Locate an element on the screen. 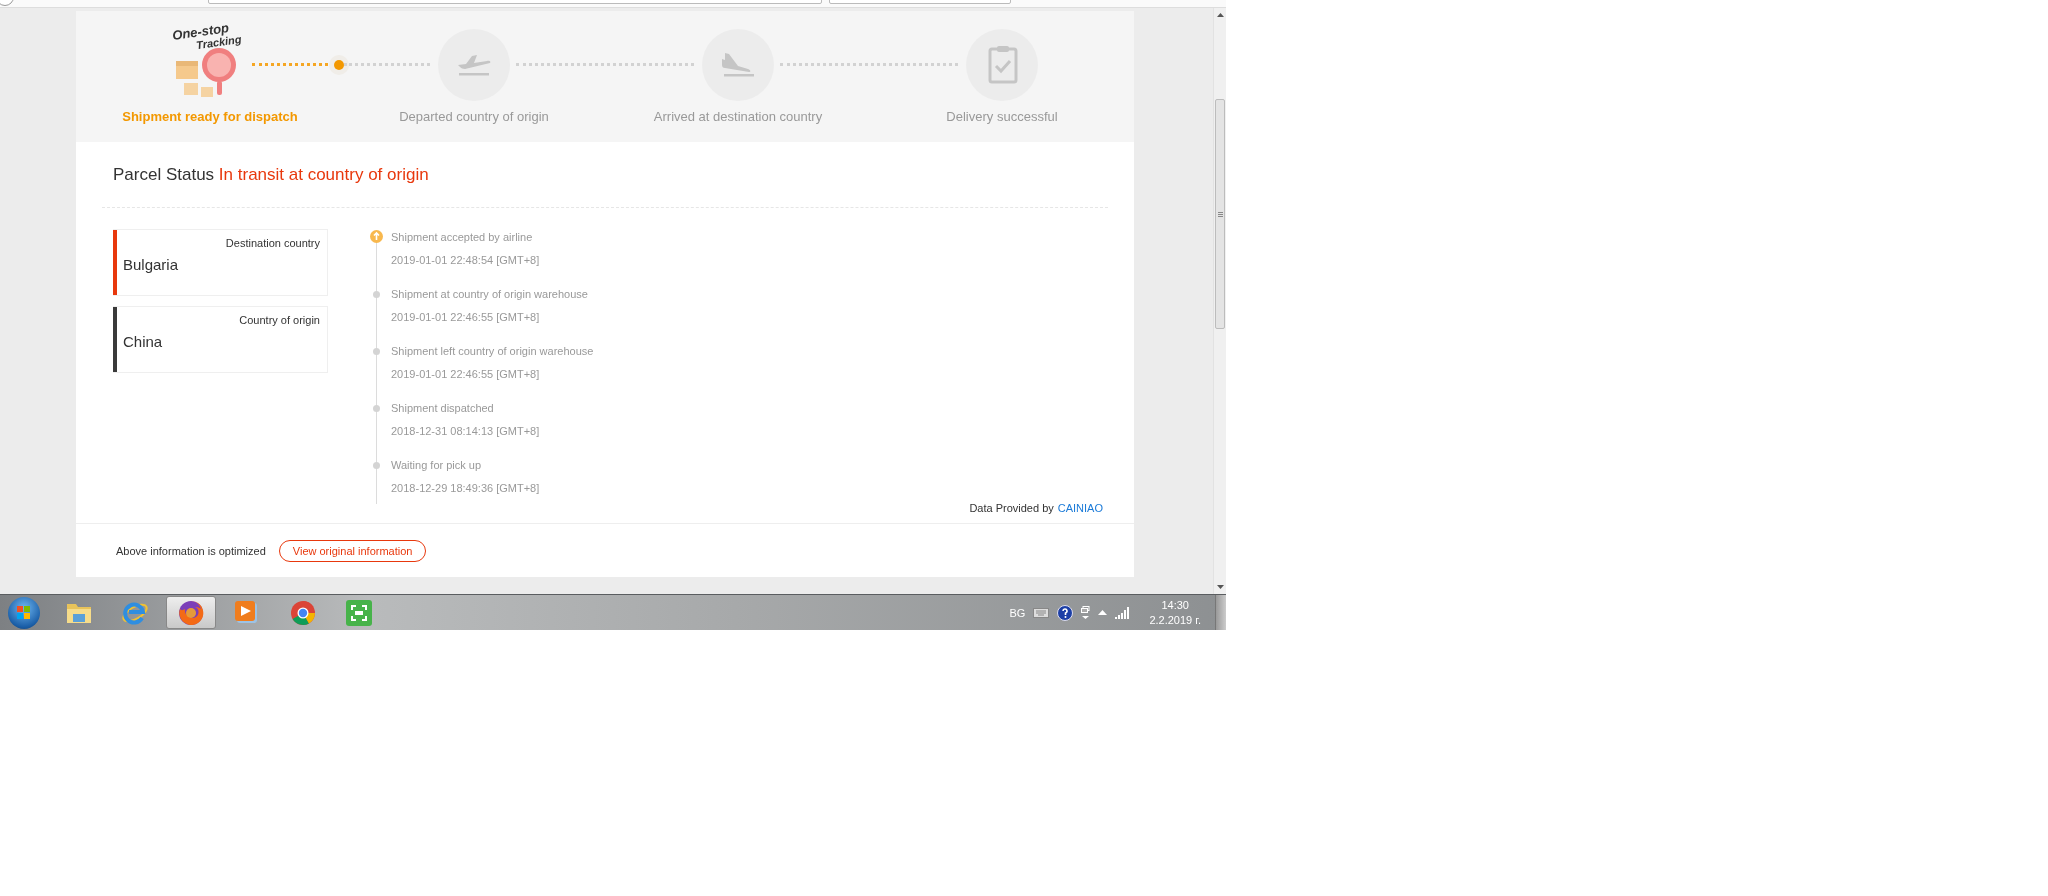  step-label: Delivery successful is located at coordinates (1002, 116).